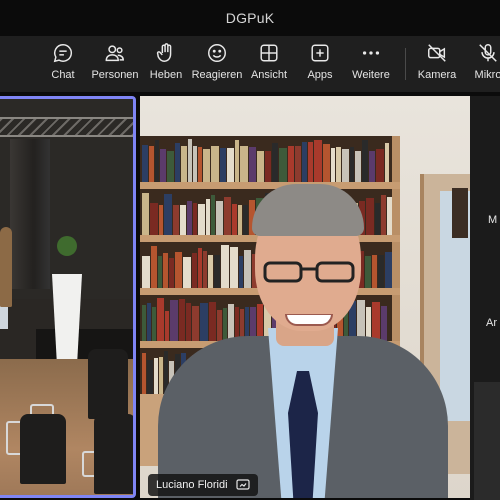  What do you see at coordinates (63, 53) in the screenshot?
I see `chat-icon` at bounding box center [63, 53].